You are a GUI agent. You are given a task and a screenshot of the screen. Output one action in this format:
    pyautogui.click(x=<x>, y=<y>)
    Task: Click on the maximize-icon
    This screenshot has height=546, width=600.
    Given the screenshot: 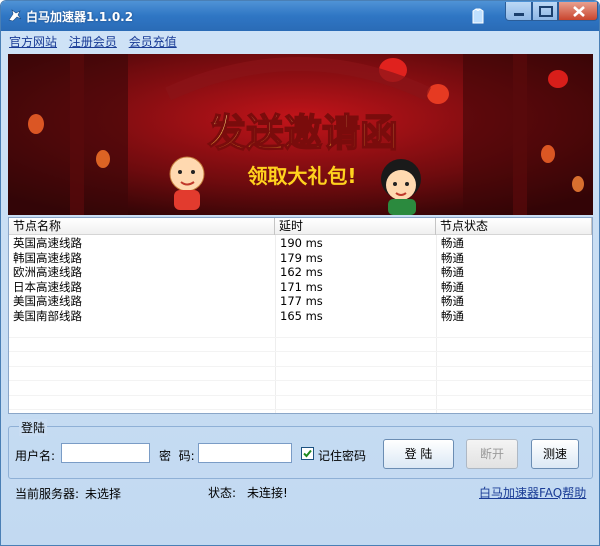 What is the action you would take?
    pyautogui.click(x=546, y=11)
    